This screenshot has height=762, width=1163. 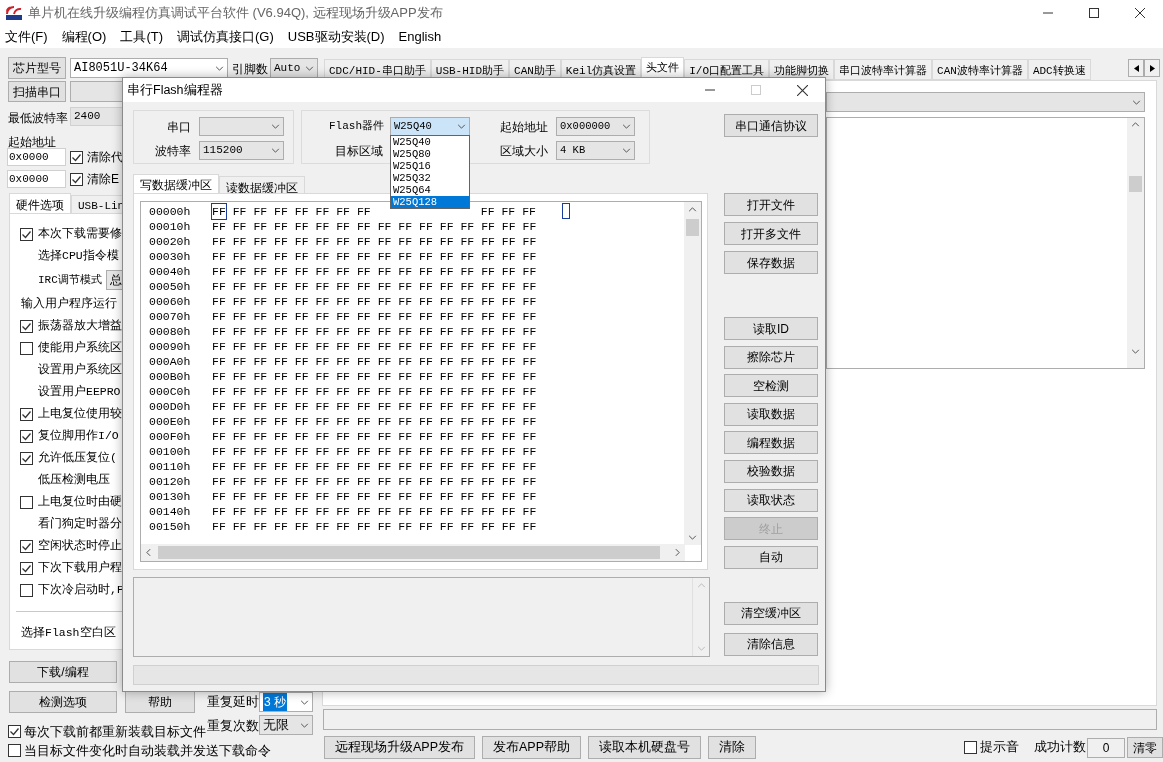 What do you see at coordinates (771, 471) in the screenshot?
I see `button: 校验数据` at bounding box center [771, 471].